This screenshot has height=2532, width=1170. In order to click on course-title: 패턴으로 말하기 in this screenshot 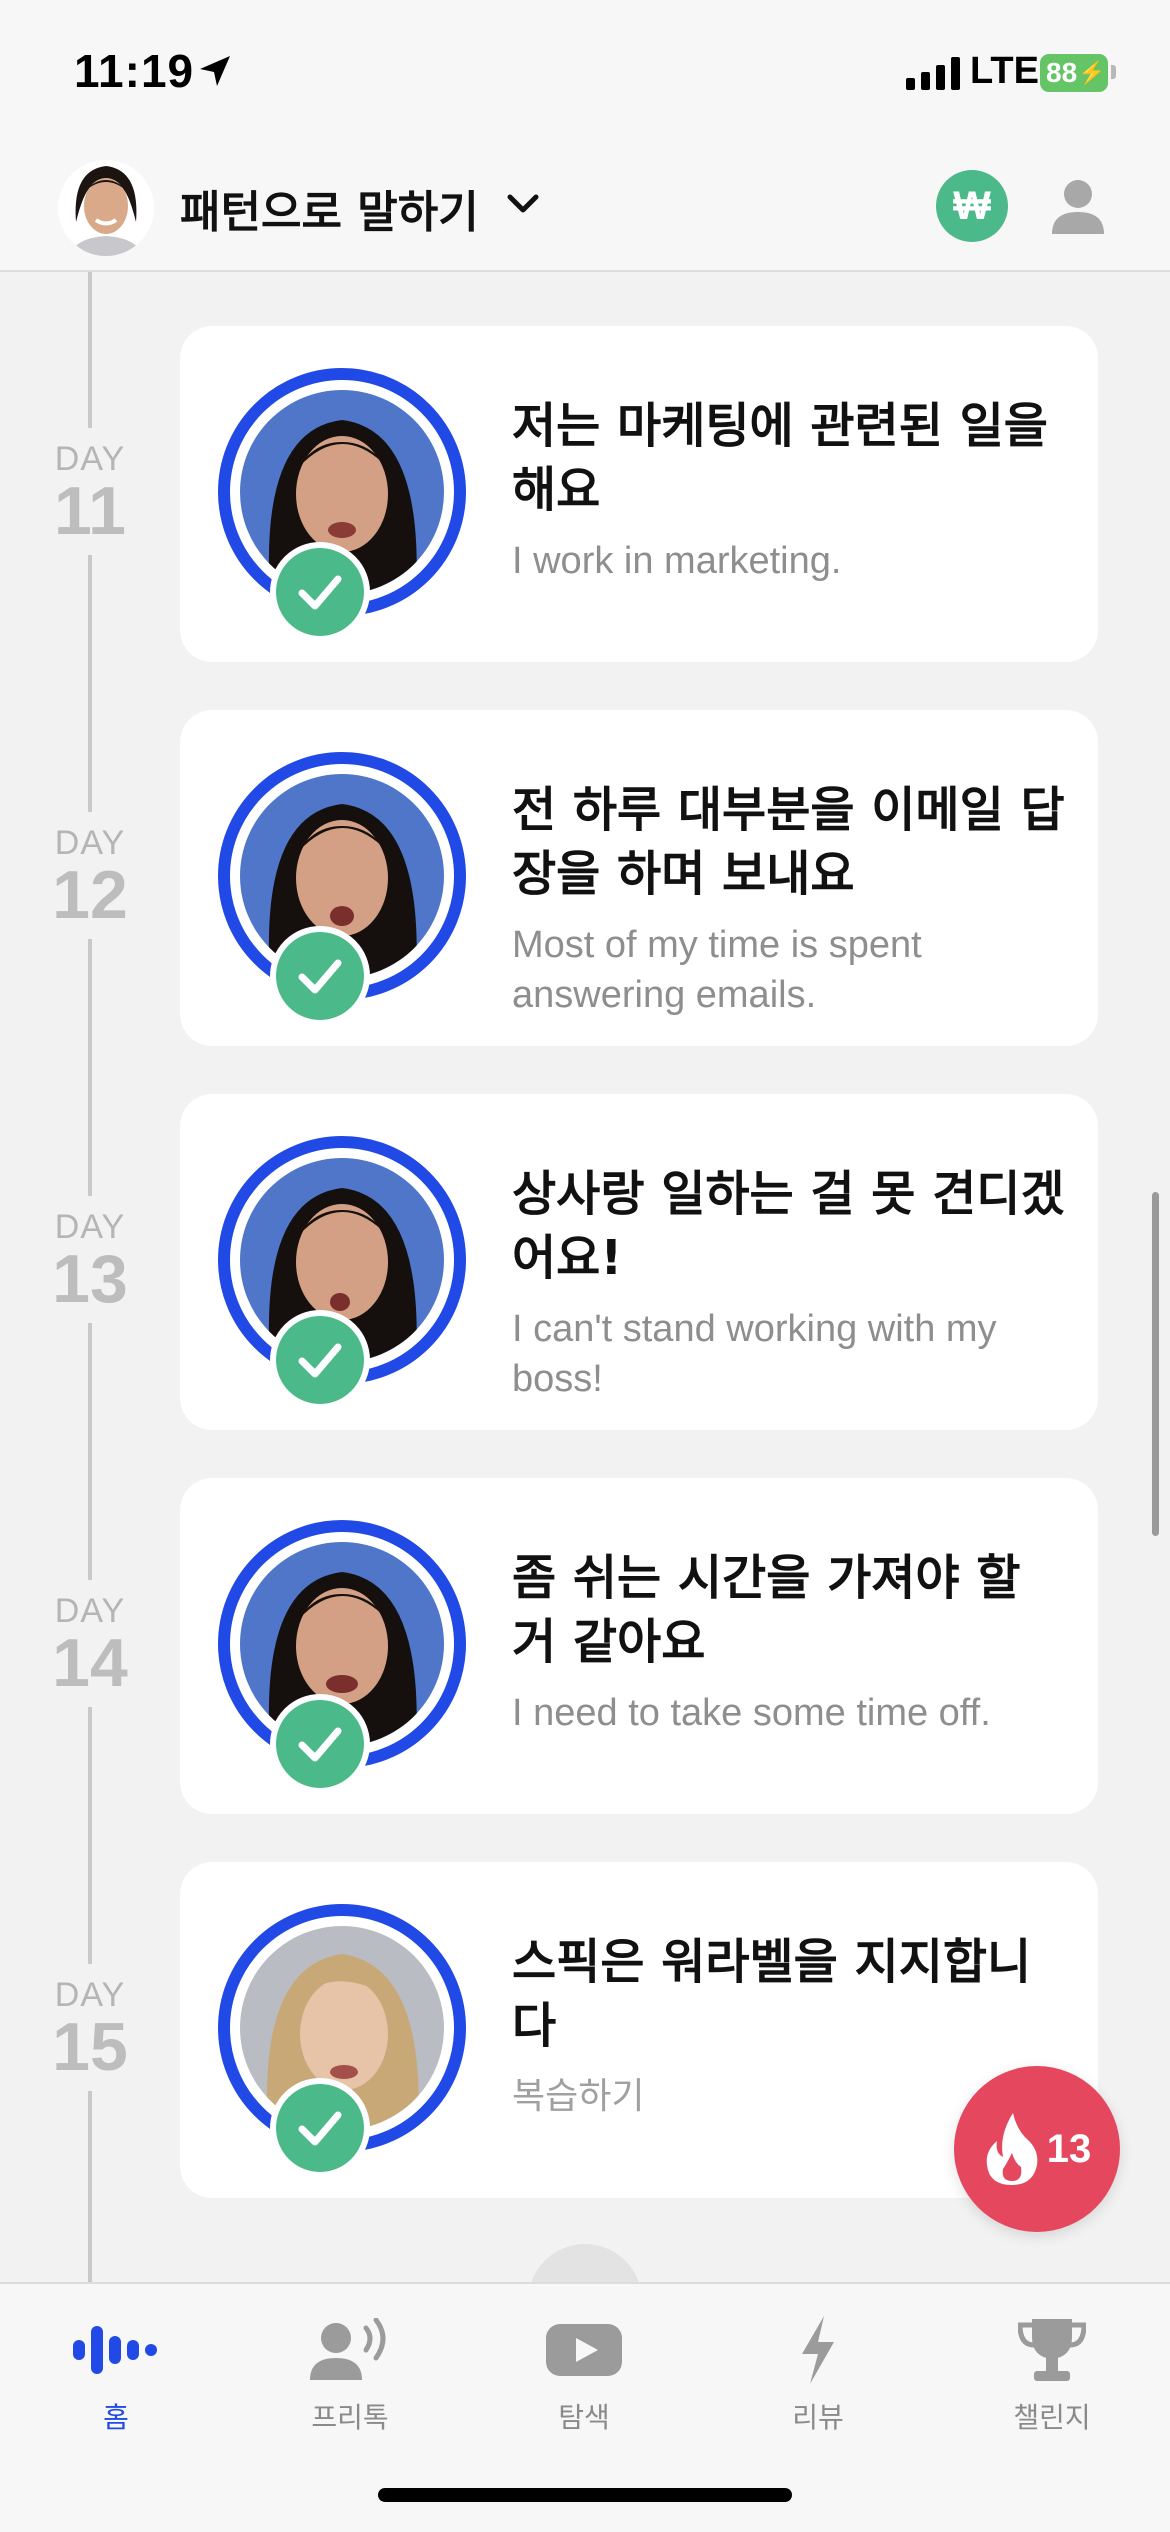, I will do `click(329, 208)`.